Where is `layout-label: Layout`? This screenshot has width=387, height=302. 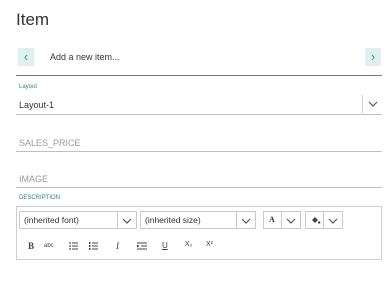 layout-label: Layout is located at coordinates (28, 87).